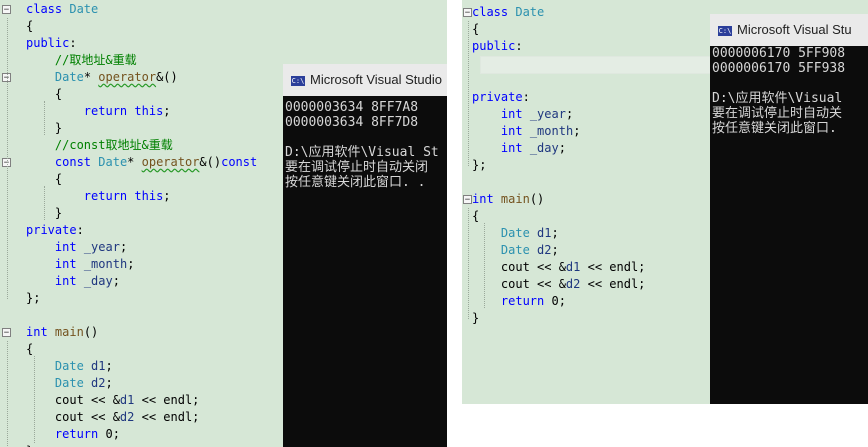 Image resolution: width=868 pixels, height=447 pixels. Describe the element at coordinates (109, 434) in the screenshot. I see `code-token: 0;` at that location.